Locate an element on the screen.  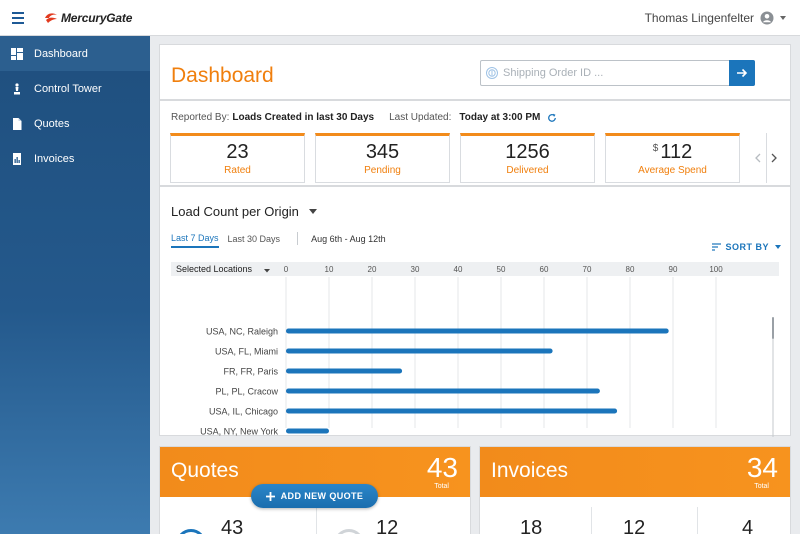
stat-tile-average-spend: $112 Average Spend is located at coordinates (672, 158).